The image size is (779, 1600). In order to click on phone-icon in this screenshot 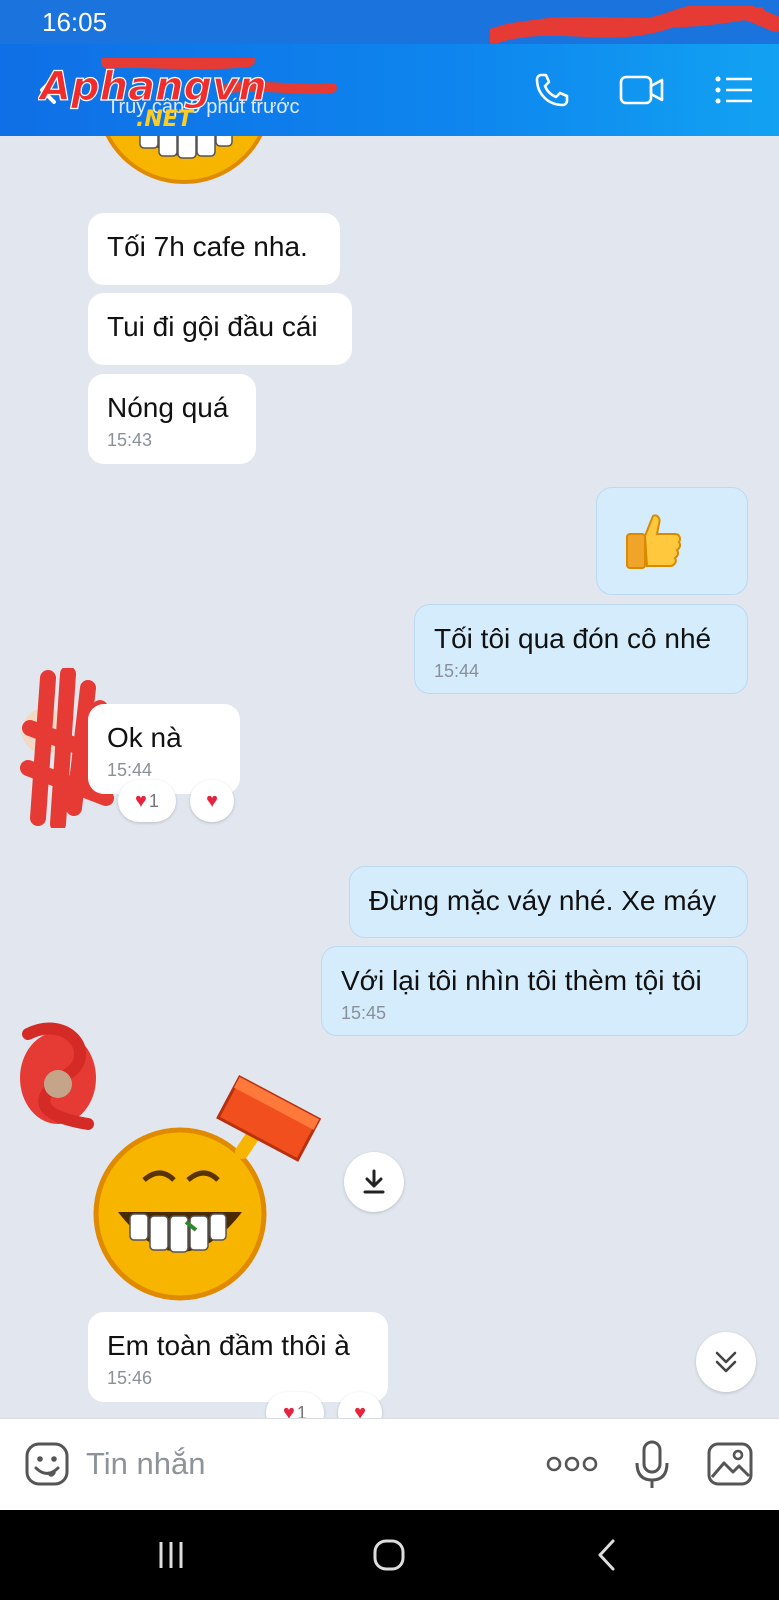, I will do `click(552, 90)`.